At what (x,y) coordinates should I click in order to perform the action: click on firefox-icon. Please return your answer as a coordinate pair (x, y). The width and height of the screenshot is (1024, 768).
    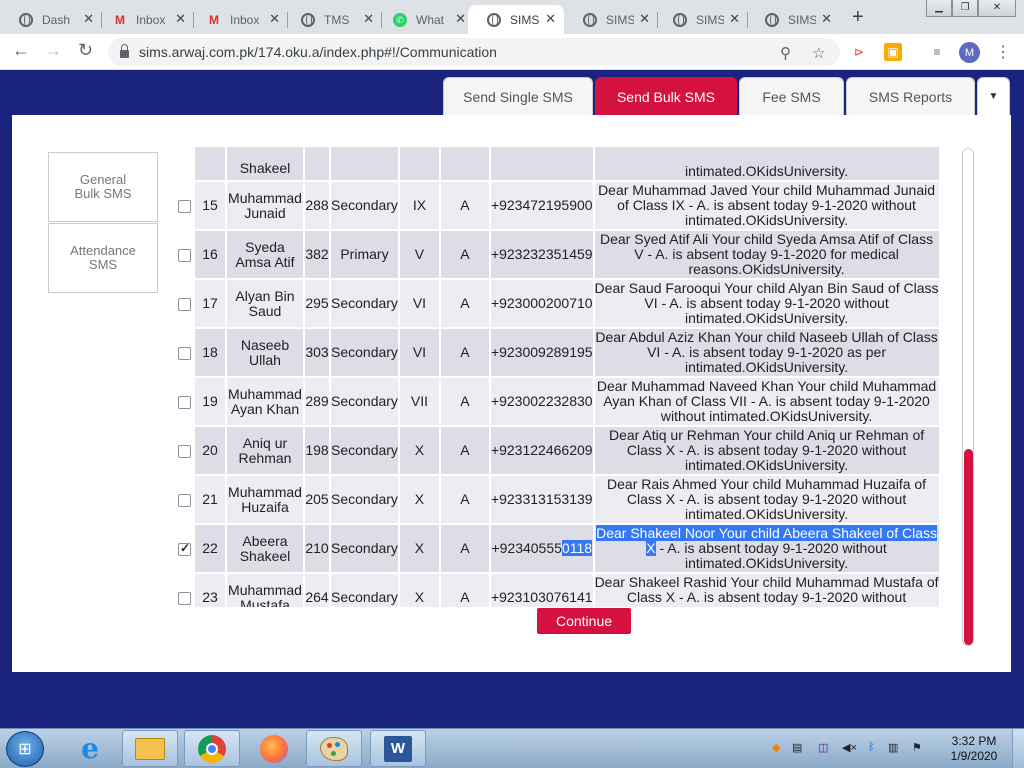
    Looking at the image, I should click on (274, 748).